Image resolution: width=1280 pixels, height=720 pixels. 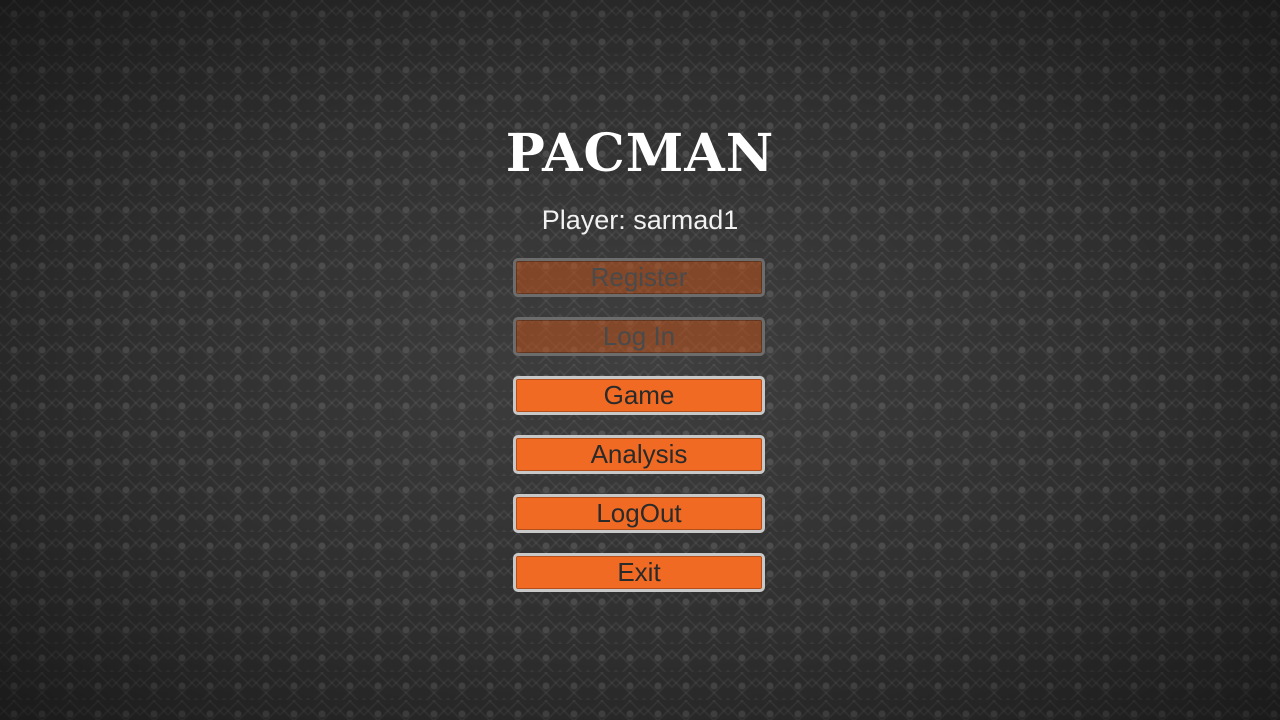 What do you see at coordinates (639, 336) in the screenshot?
I see `login-button: Log In` at bounding box center [639, 336].